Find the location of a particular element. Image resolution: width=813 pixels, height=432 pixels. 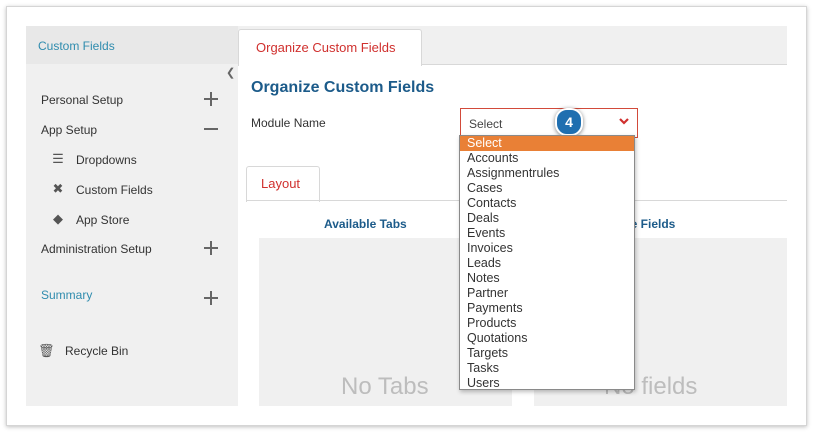

dropdown-option: Quotations is located at coordinates (547, 338).